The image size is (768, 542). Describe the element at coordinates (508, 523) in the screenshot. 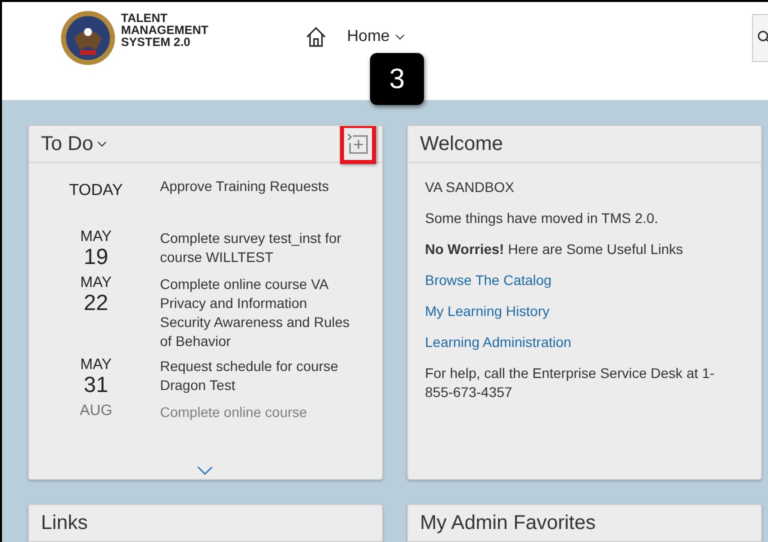

I see `card-title: My Admin Favorites` at that location.